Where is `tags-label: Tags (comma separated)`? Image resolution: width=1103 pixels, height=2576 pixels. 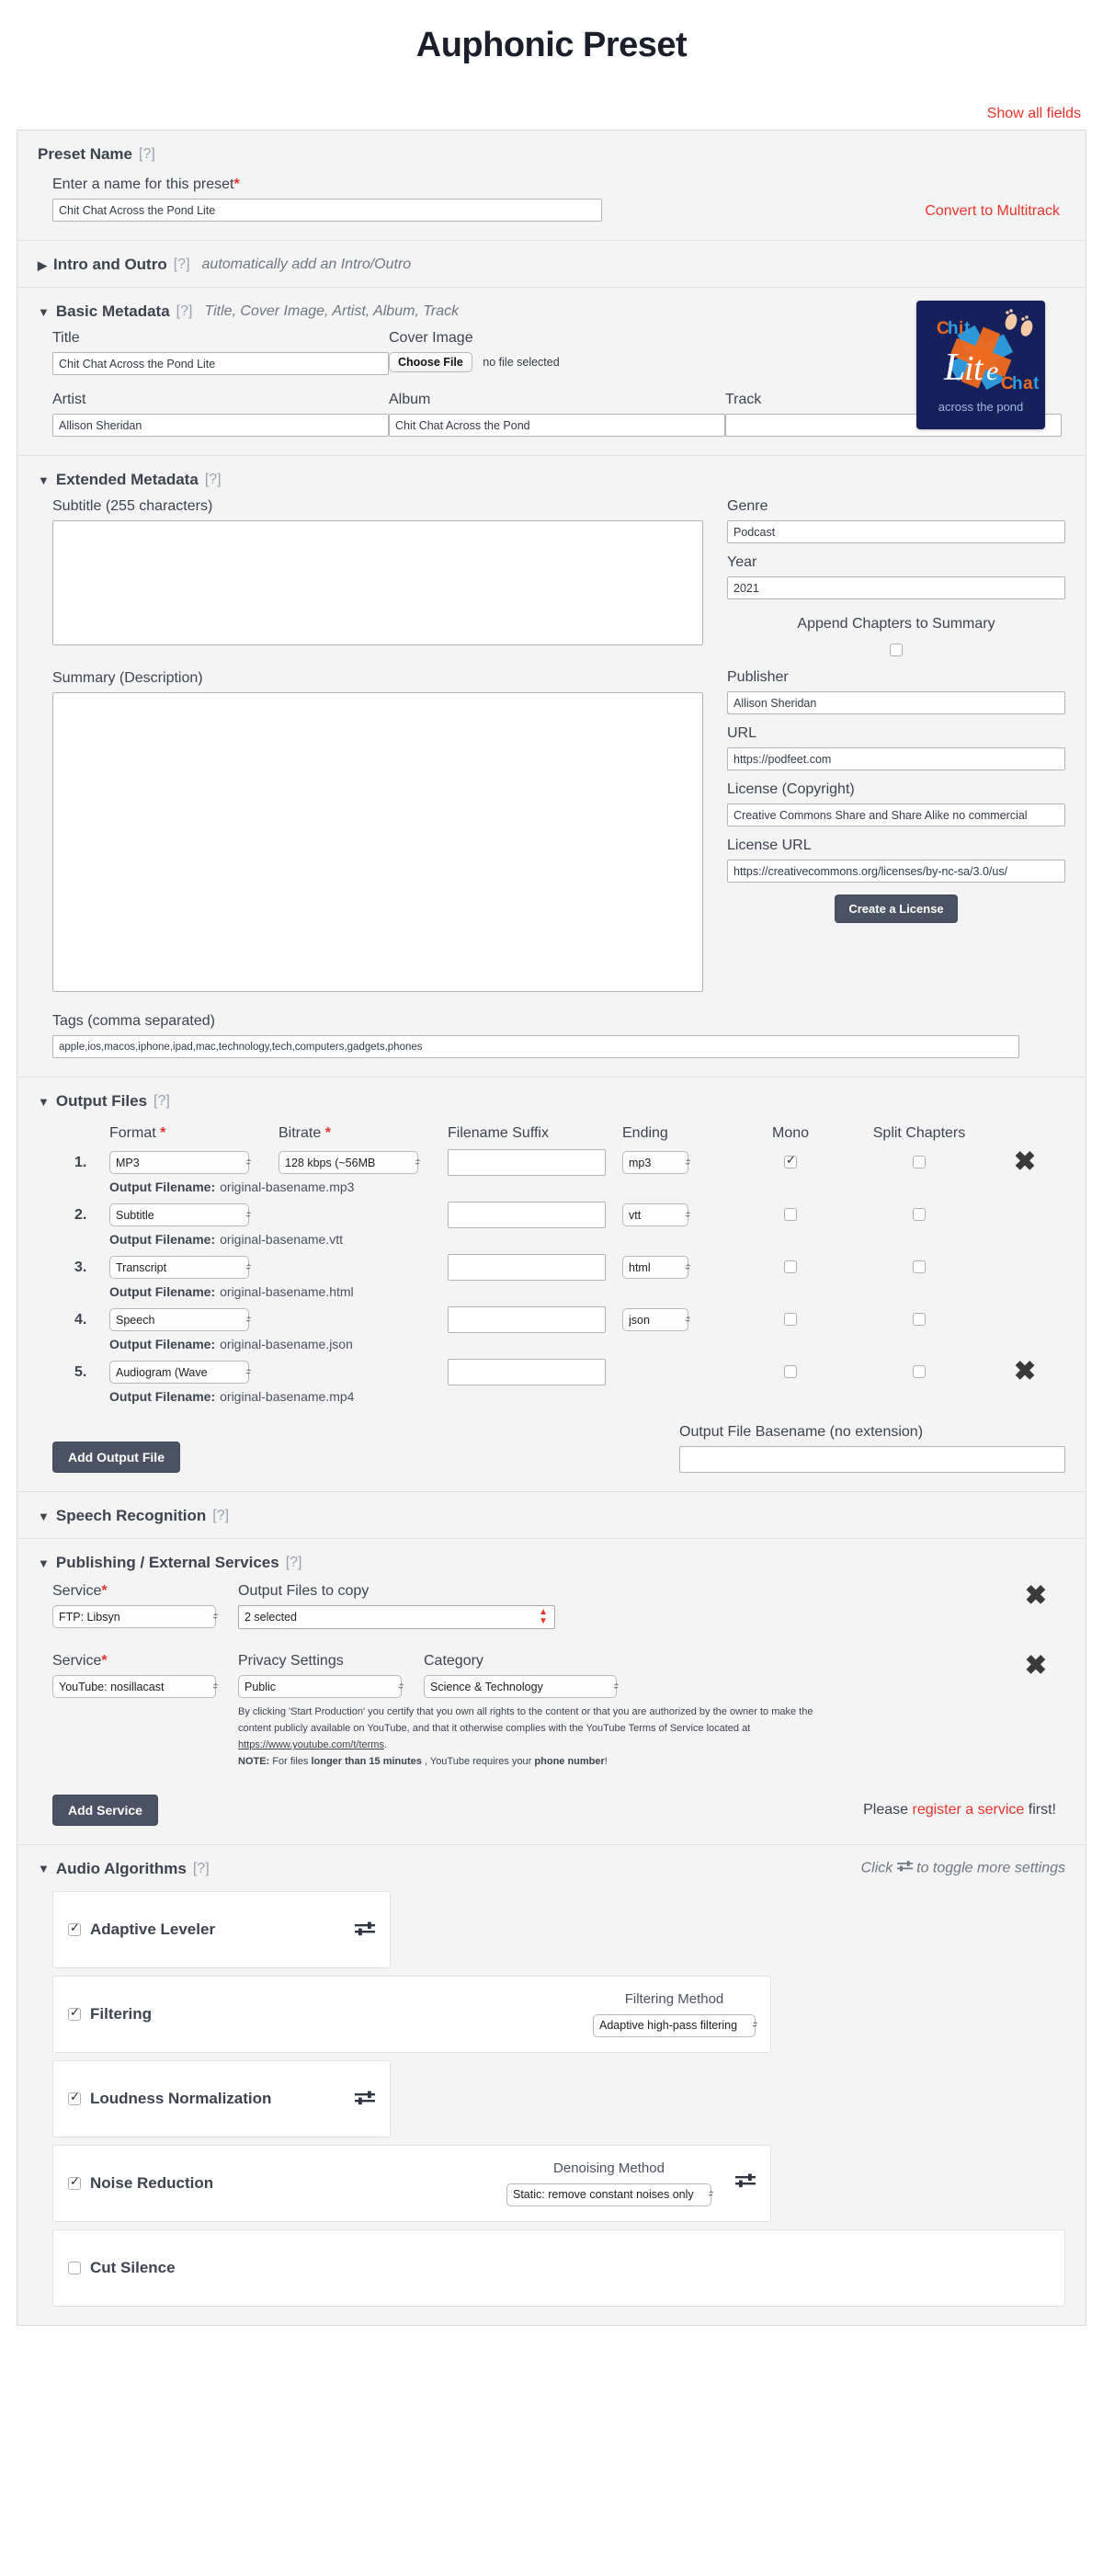
tags-label: Tags (comma separated) is located at coordinates (134, 1021).